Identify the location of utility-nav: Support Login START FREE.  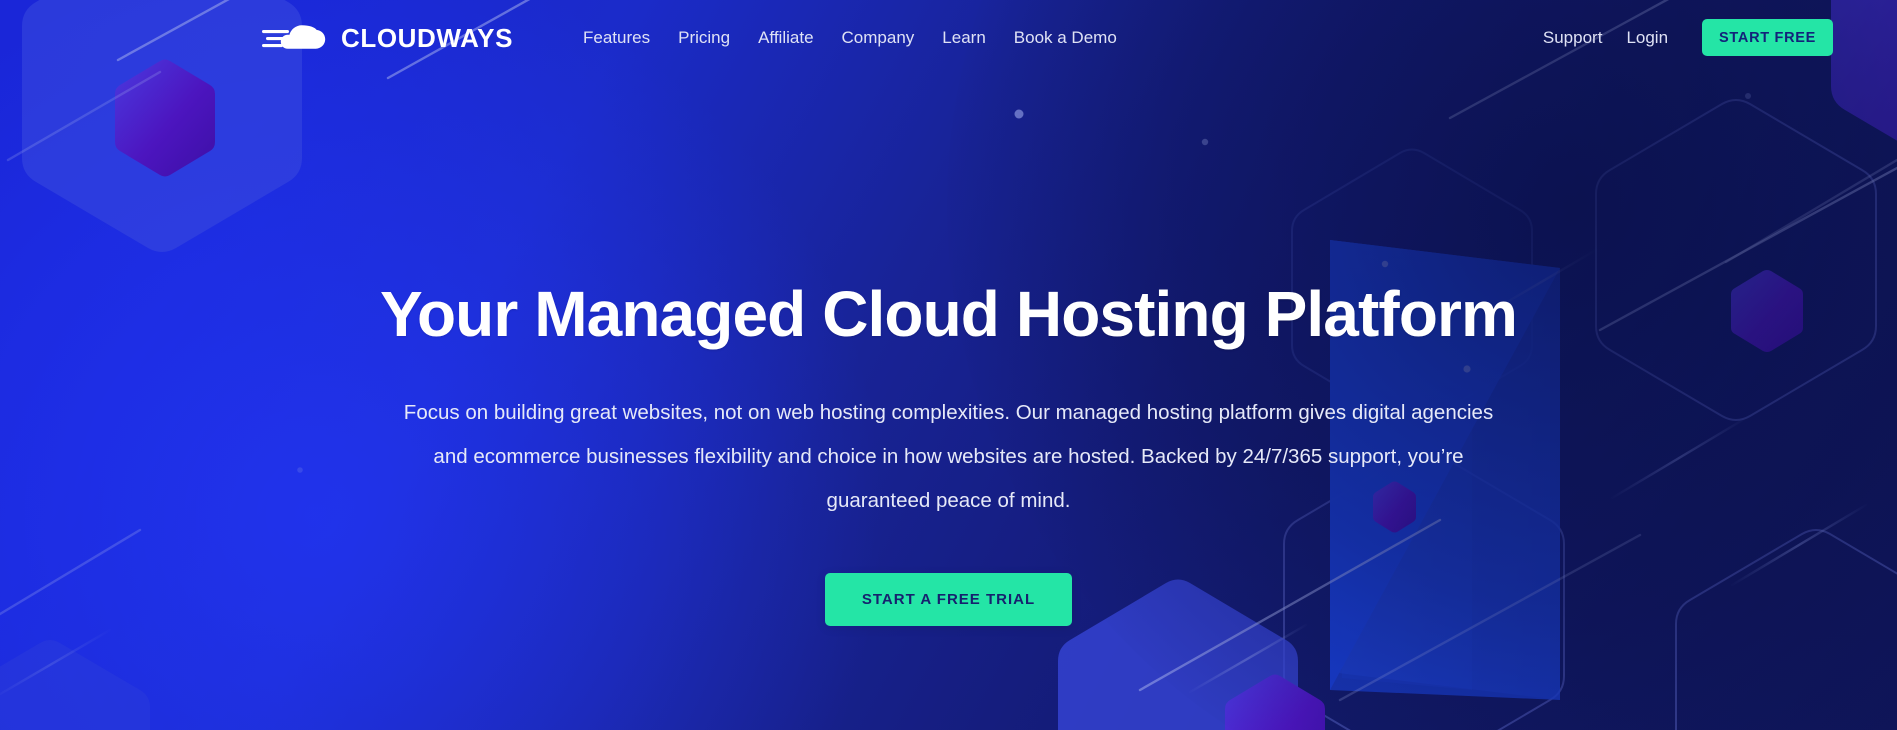
(1682, 37).